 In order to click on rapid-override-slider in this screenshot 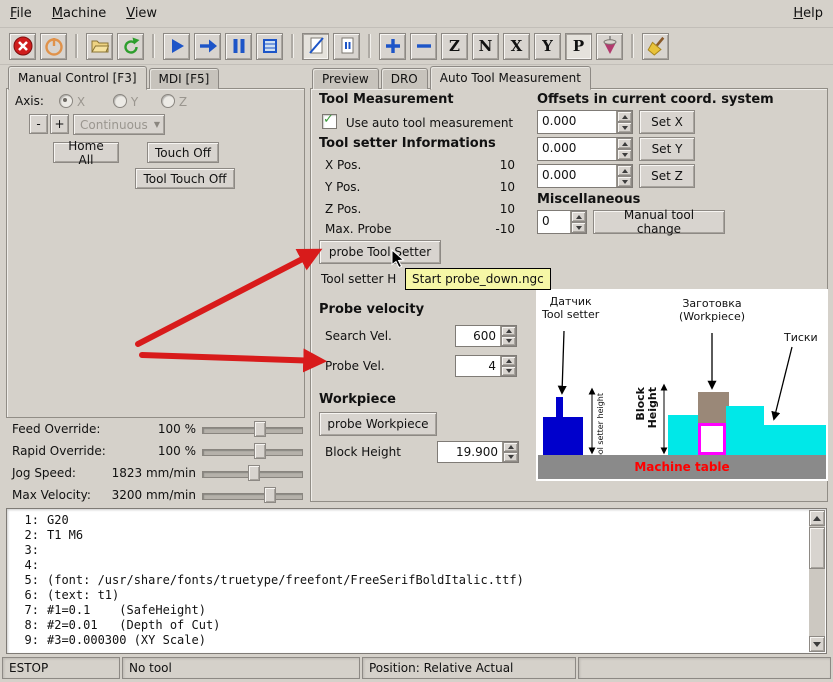, I will do `click(252, 451)`.